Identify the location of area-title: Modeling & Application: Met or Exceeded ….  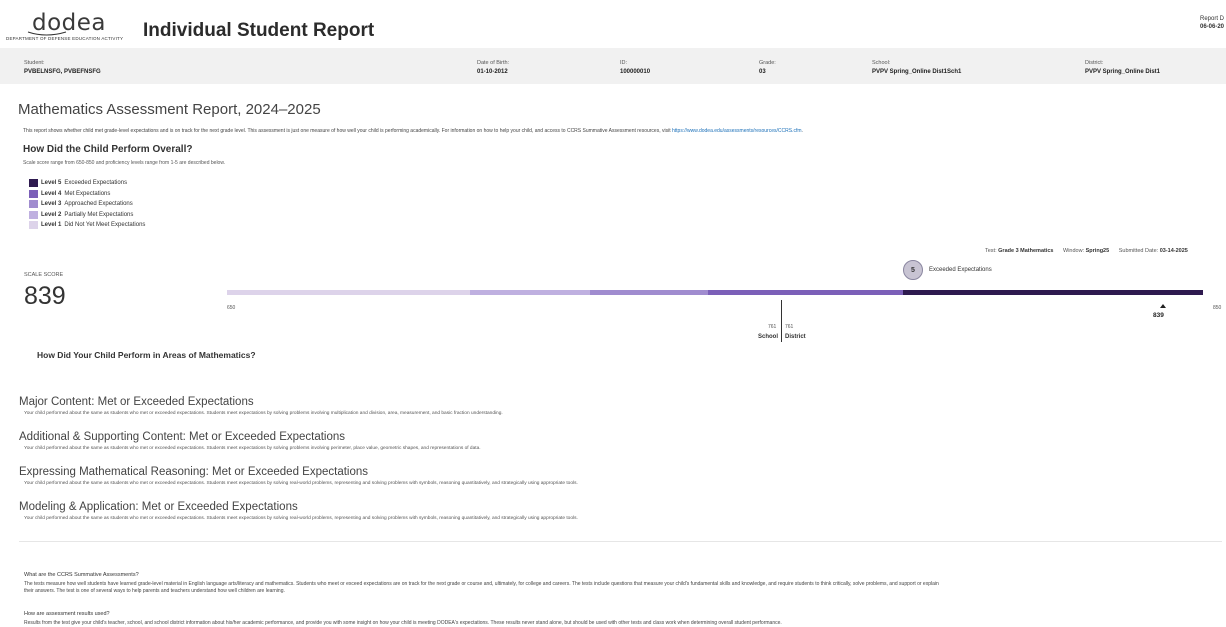
(158, 507).